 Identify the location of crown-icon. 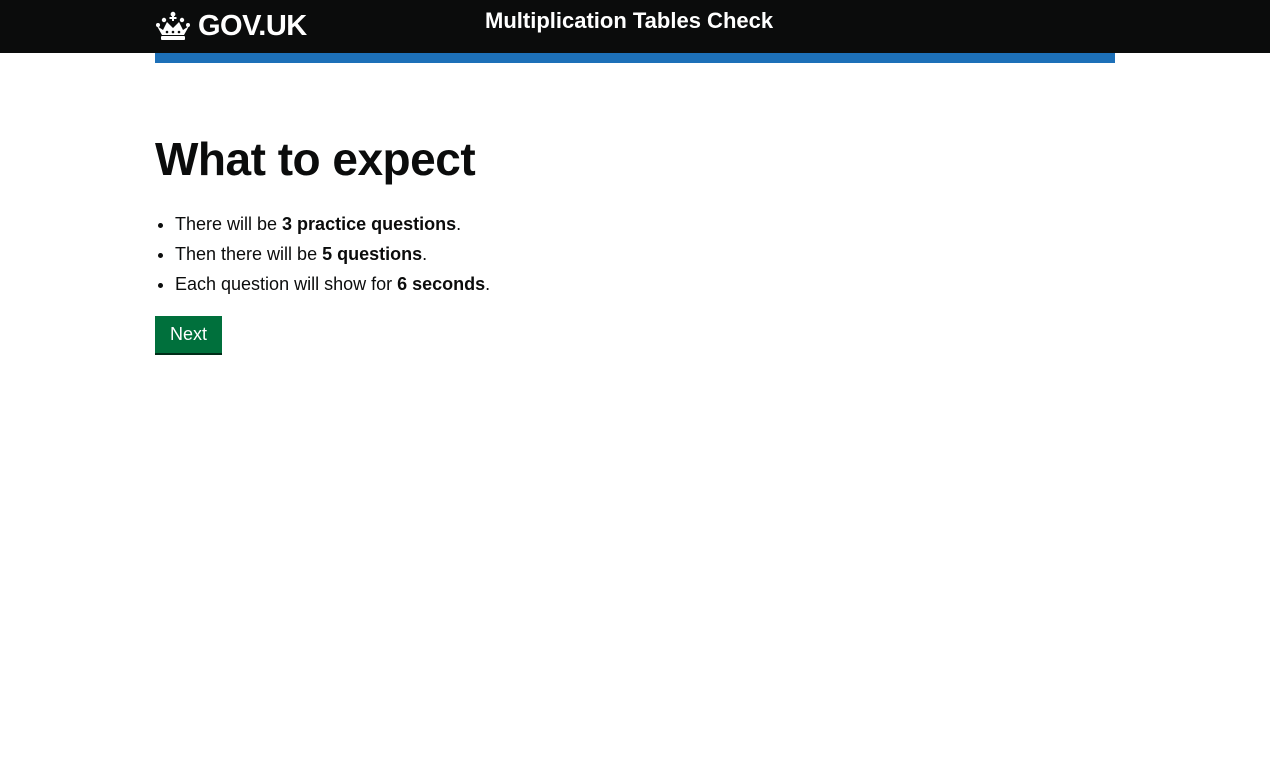
(173, 26).